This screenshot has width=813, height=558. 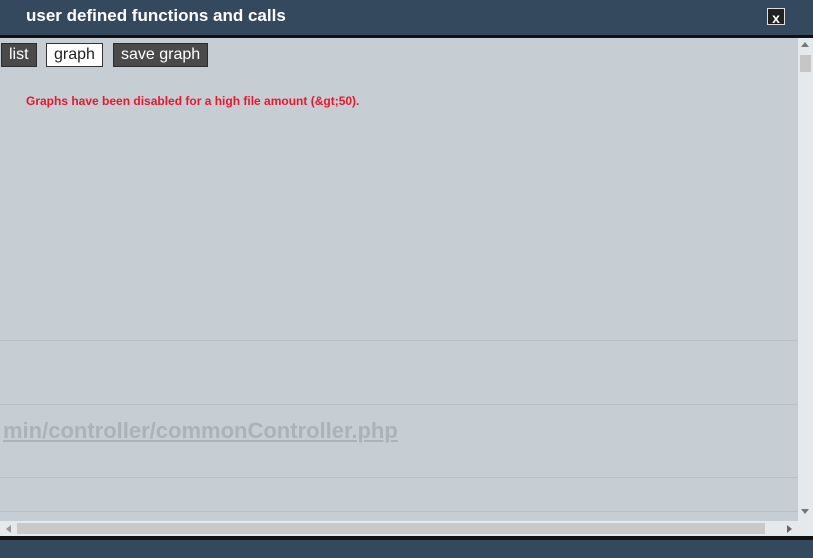 I want to click on scrollbar-corner, so click(x=805, y=528).